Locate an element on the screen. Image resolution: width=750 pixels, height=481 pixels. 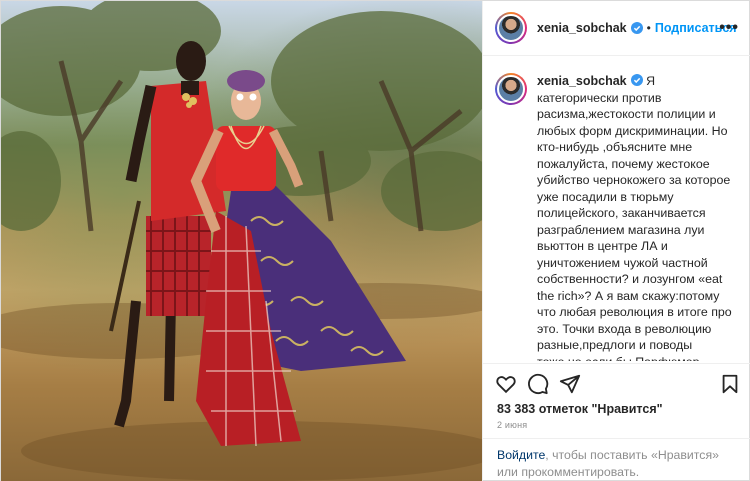
post-header: xenia_sobchak • Подписаться ••• is located at coordinates (616, 28).